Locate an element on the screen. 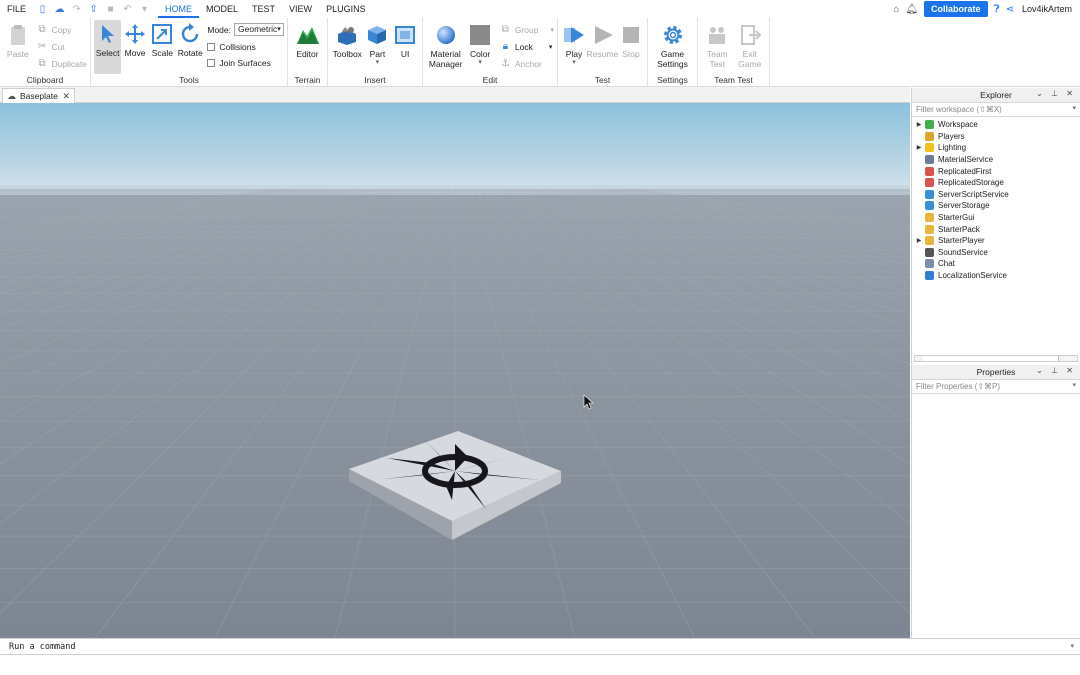 This screenshot has height=675, width=1080. explorer-item: ServerStorage is located at coordinates (996, 206).